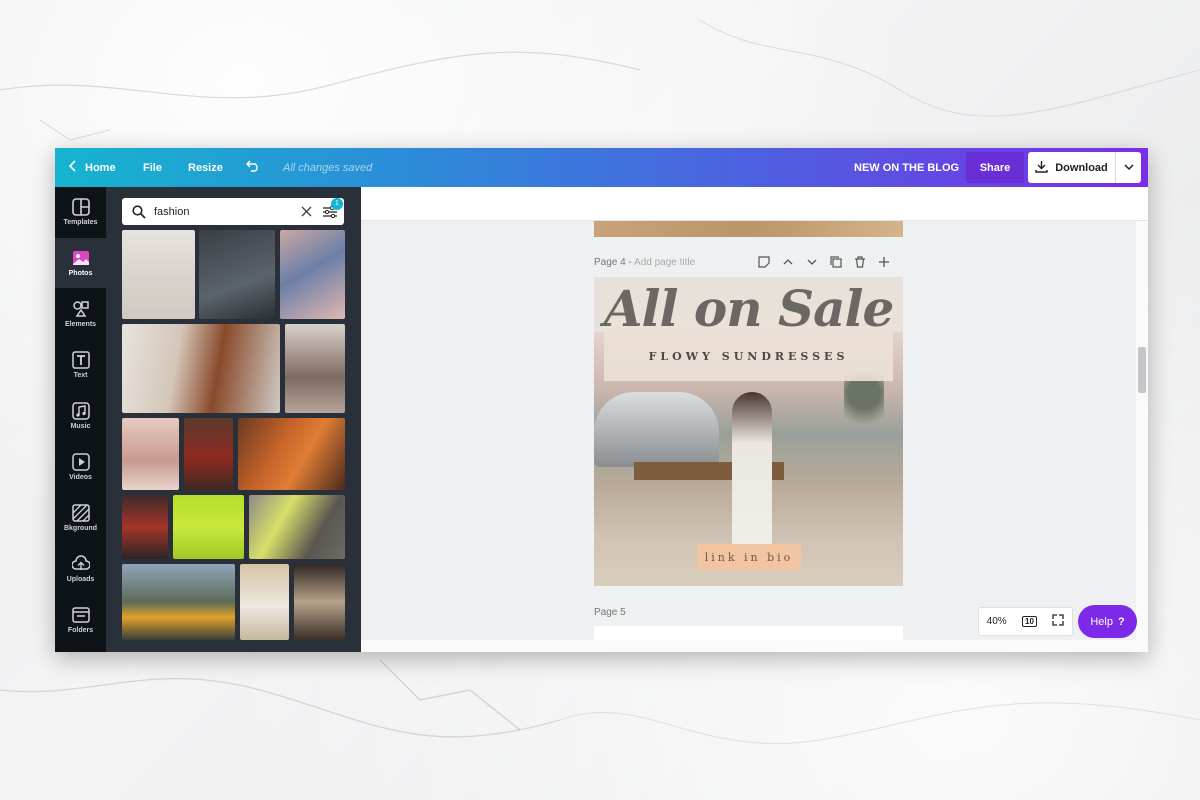  What do you see at coordinates (80, 273) in the screenshot?
I see `rail-label: Photos` at bounding box center [80, 273].